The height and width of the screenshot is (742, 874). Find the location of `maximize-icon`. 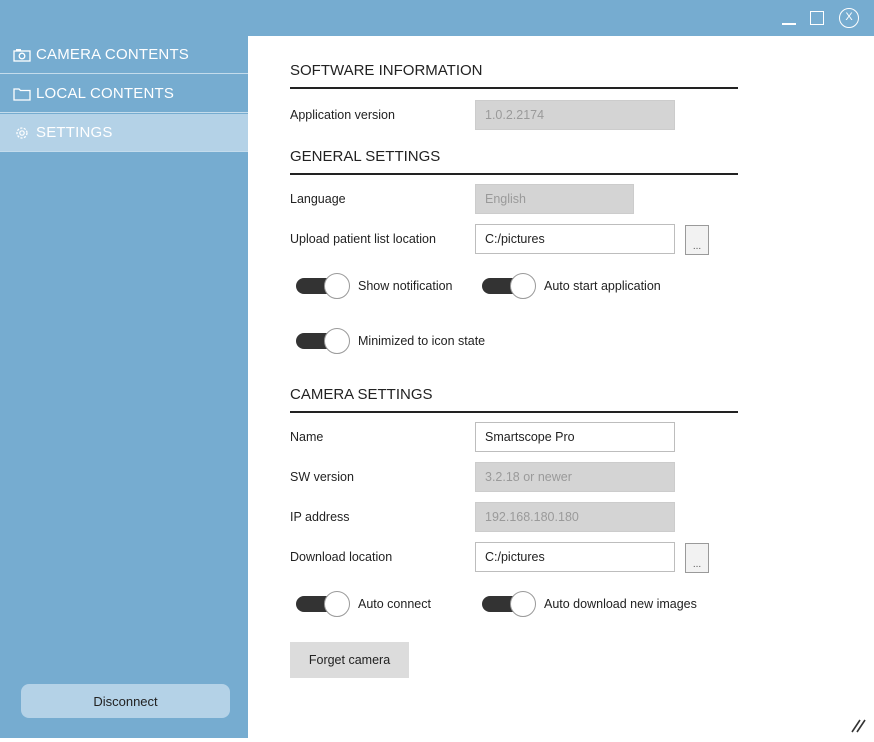

maximize-icon is located at coordinates (817, 18).